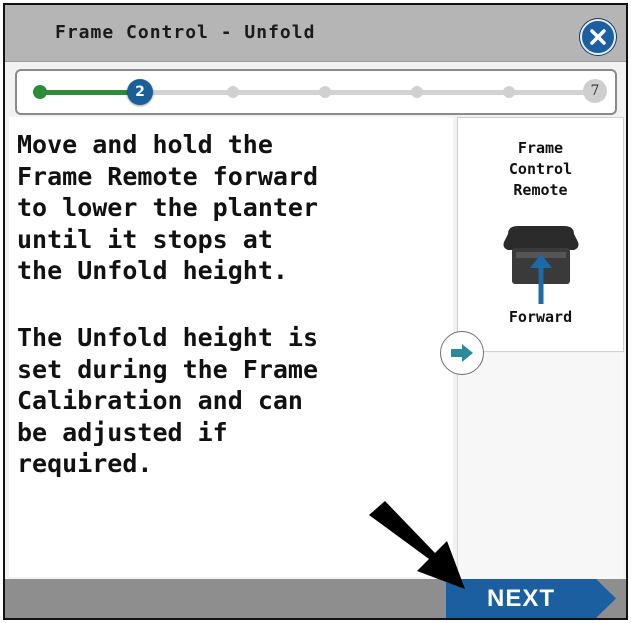 This screenshot has width=631, height=623. I want to click on next-button: NEXT, so click(532, 598).